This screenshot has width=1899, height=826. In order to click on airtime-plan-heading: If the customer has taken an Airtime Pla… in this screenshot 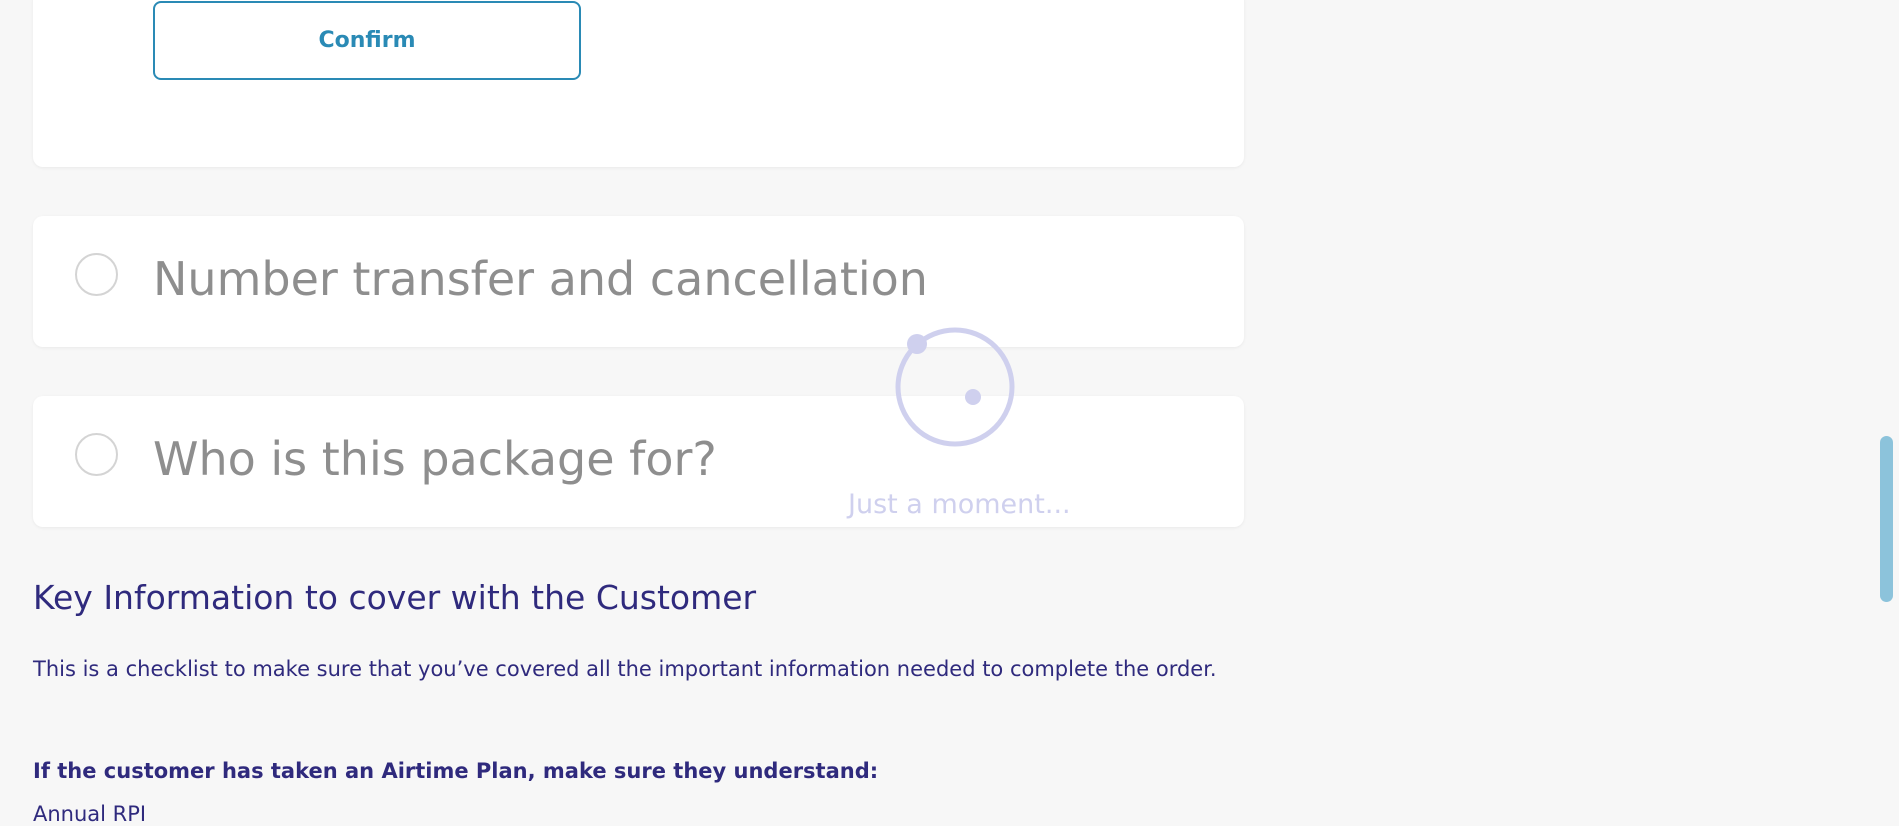, I will do `click(456, 771)`.